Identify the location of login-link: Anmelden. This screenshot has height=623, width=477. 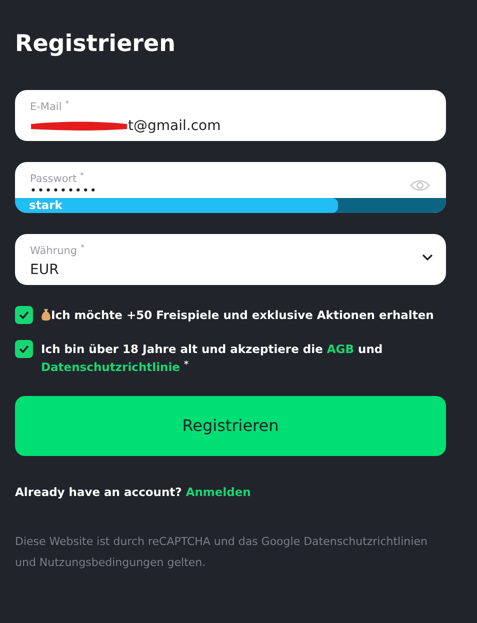
(218, 491).